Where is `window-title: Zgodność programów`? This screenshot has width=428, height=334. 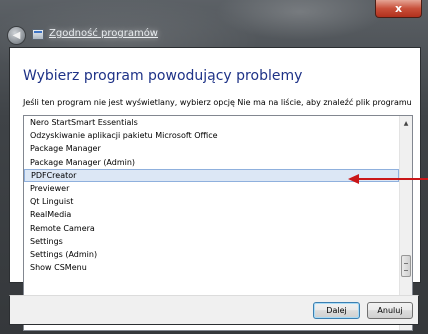 window-title: Zgodność programów is located at coordinates (103, 33).